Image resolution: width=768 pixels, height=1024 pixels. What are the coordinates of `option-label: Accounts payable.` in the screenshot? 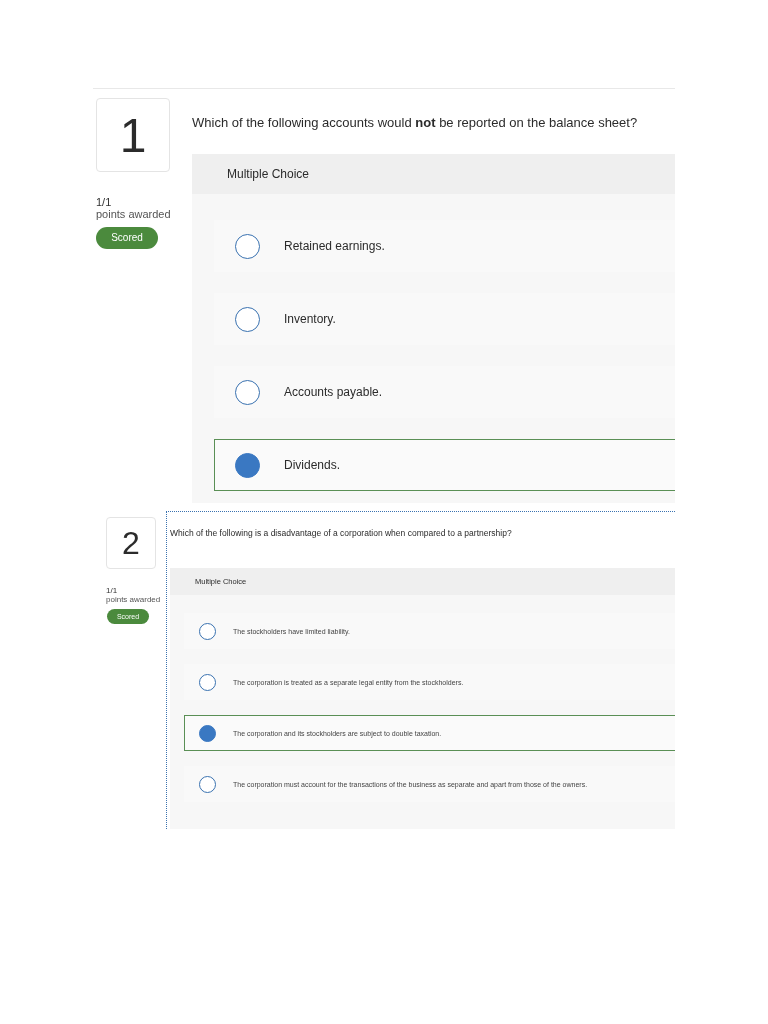 It's located at (333, 392).